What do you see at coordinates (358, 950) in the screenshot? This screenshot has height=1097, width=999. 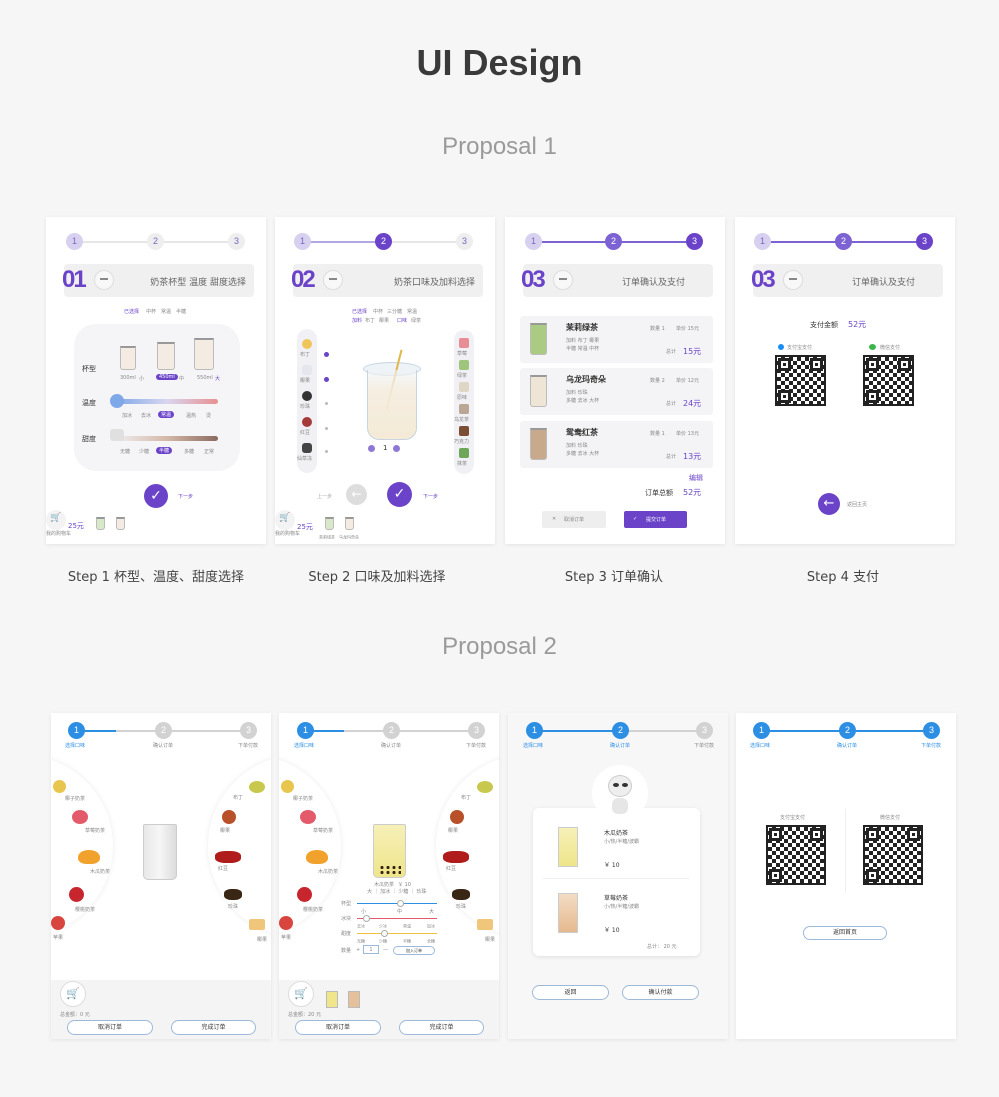 I see `minus-icon: +` at bounding box center [358, 950].